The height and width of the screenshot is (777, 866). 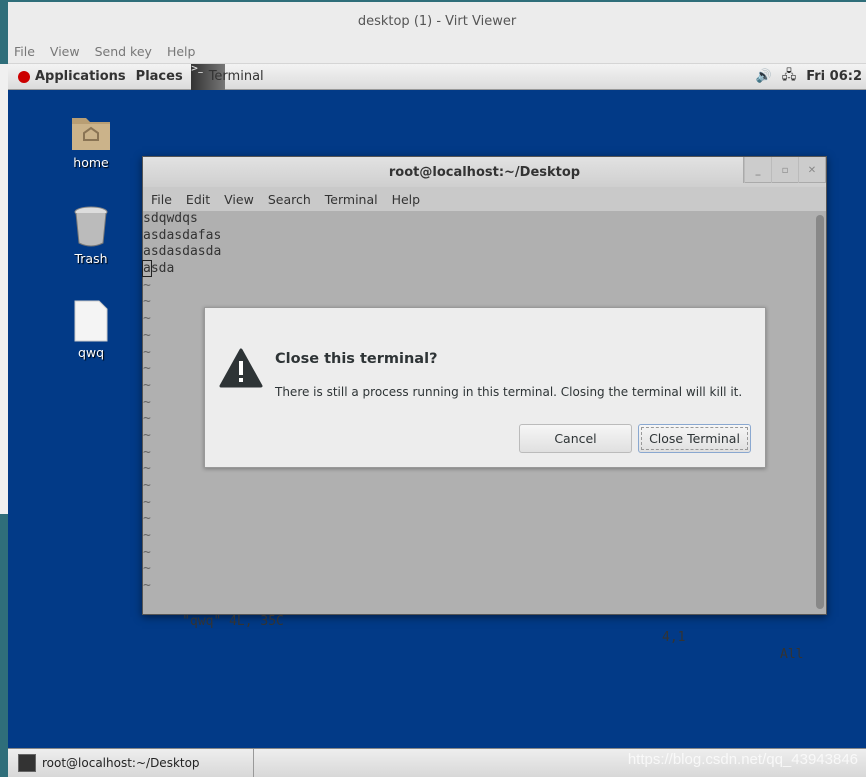 What do you see at coordinates (484, 199) in the screenshot?
I see `terminal-menubar: File Edit View Search Terminal Help` at bounding box center [484, 199].